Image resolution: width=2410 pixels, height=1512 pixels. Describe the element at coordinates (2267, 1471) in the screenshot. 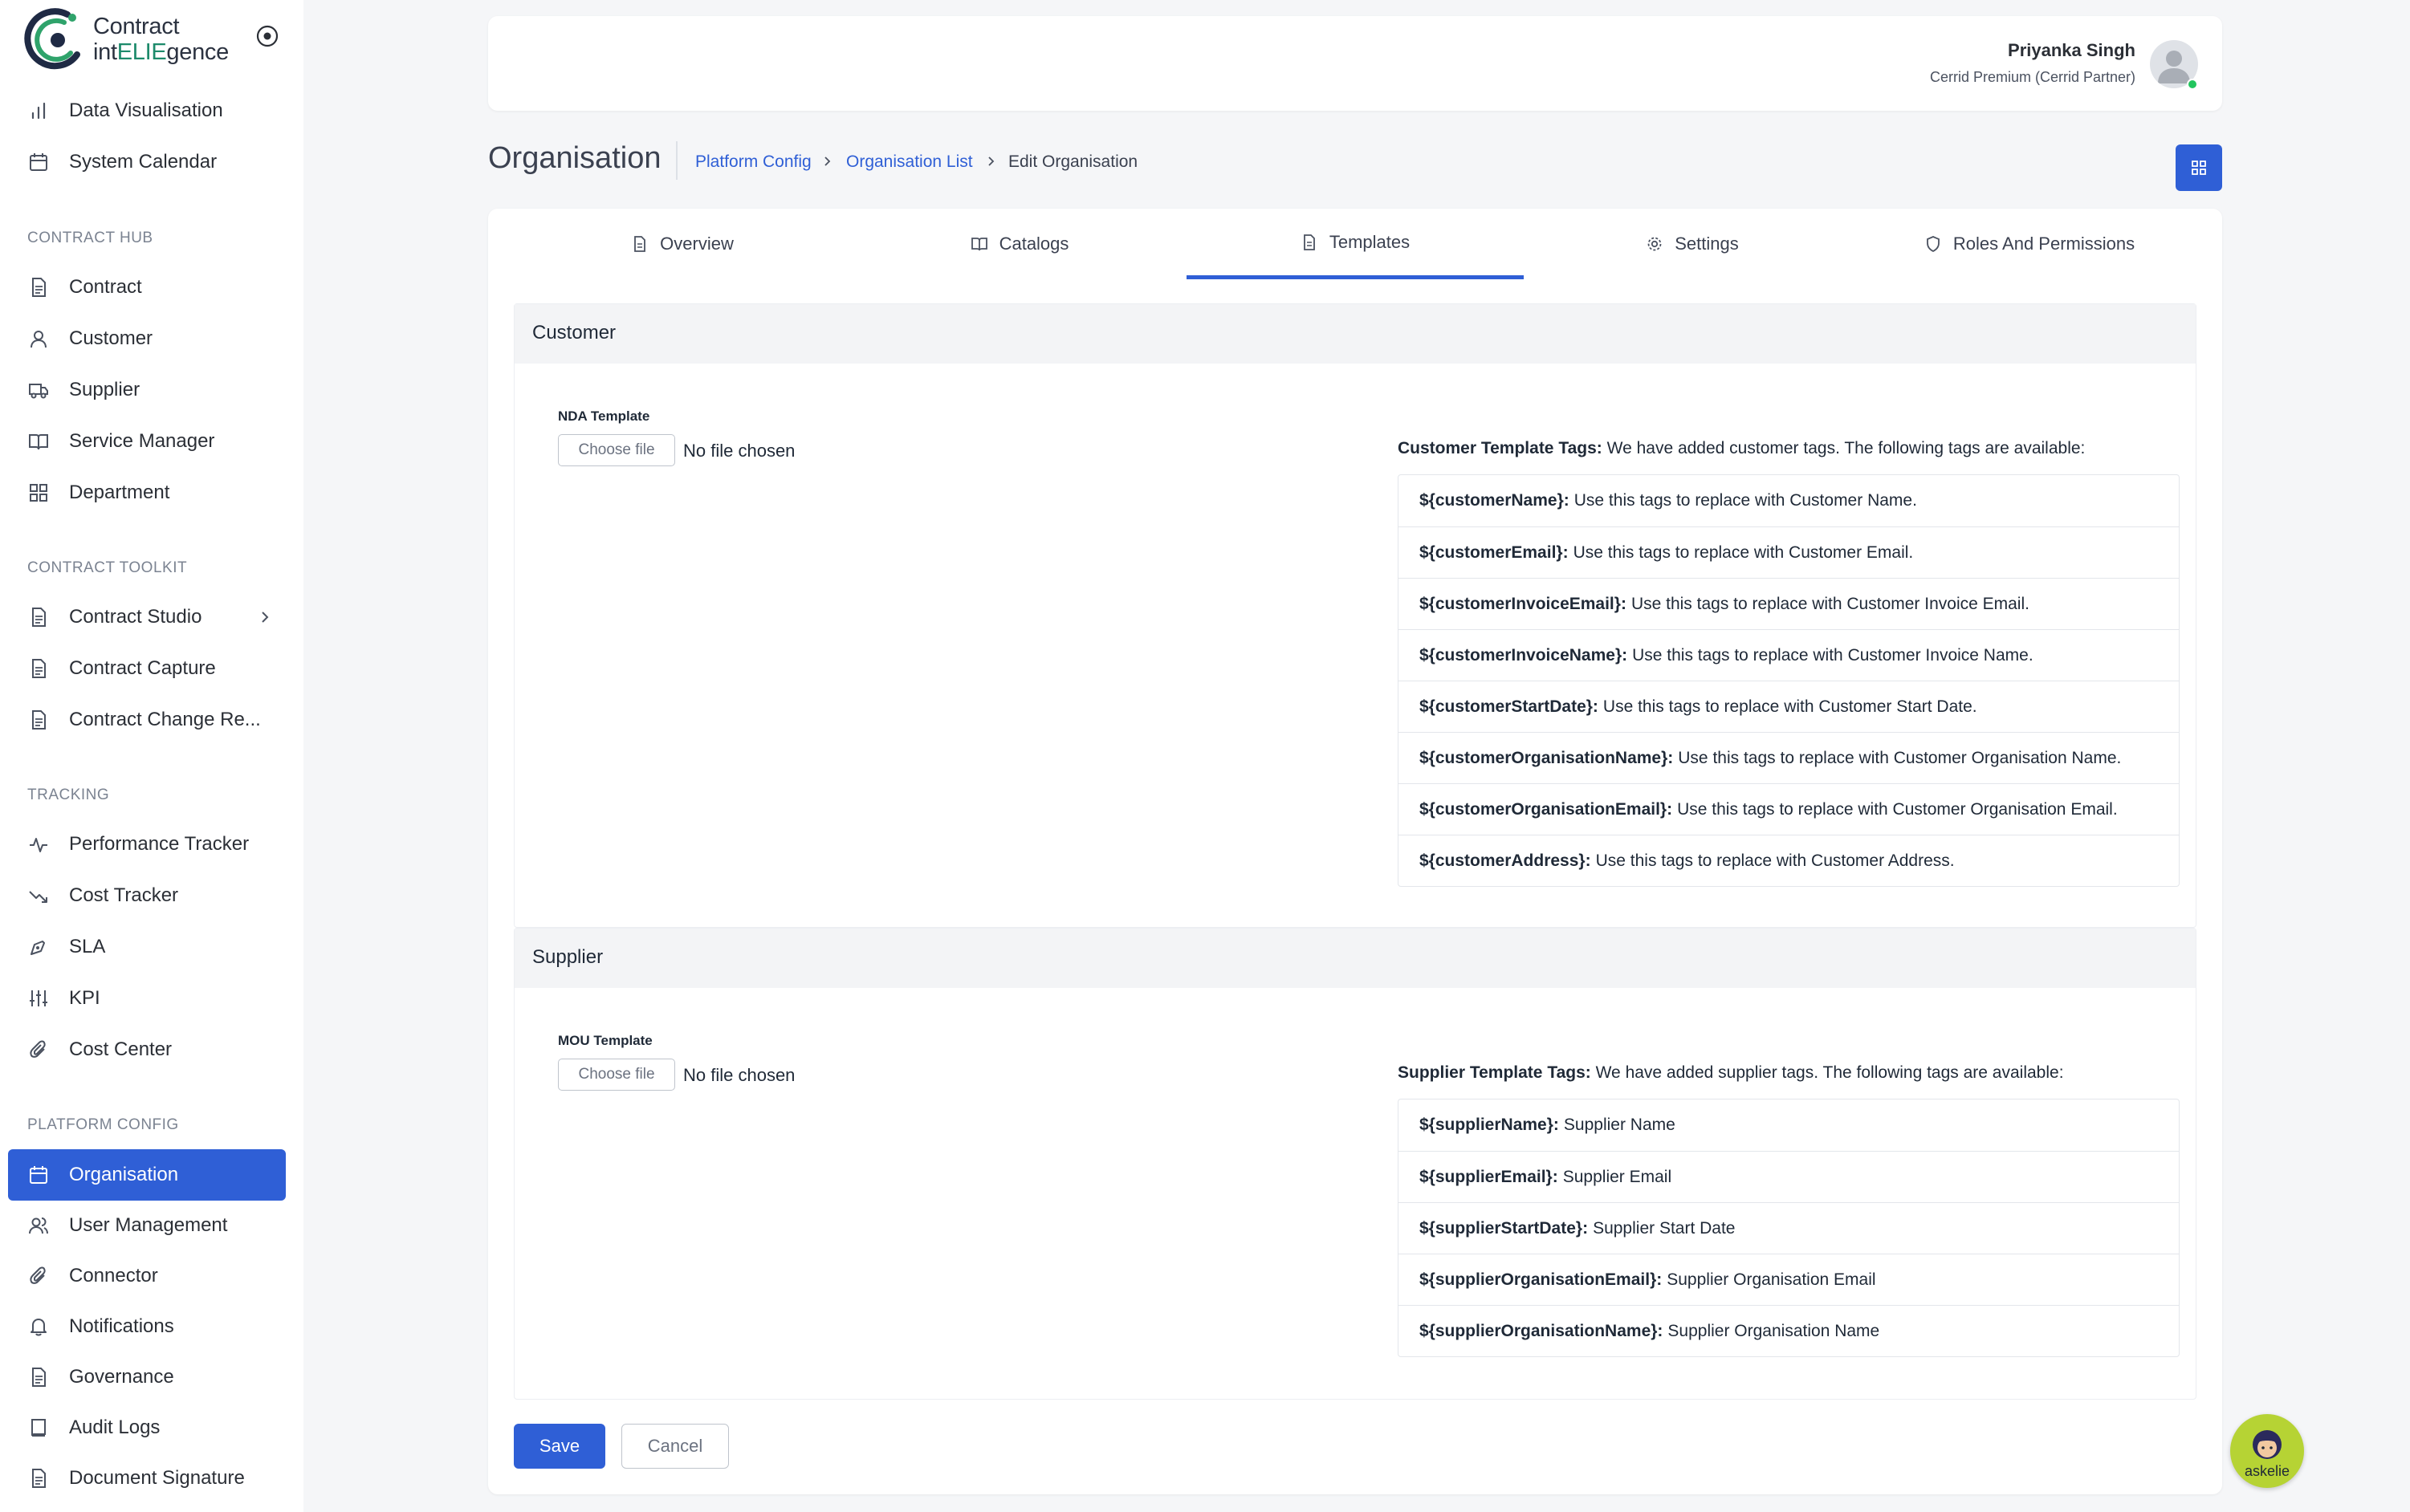

I see `assistant-label: askelie` at that location.